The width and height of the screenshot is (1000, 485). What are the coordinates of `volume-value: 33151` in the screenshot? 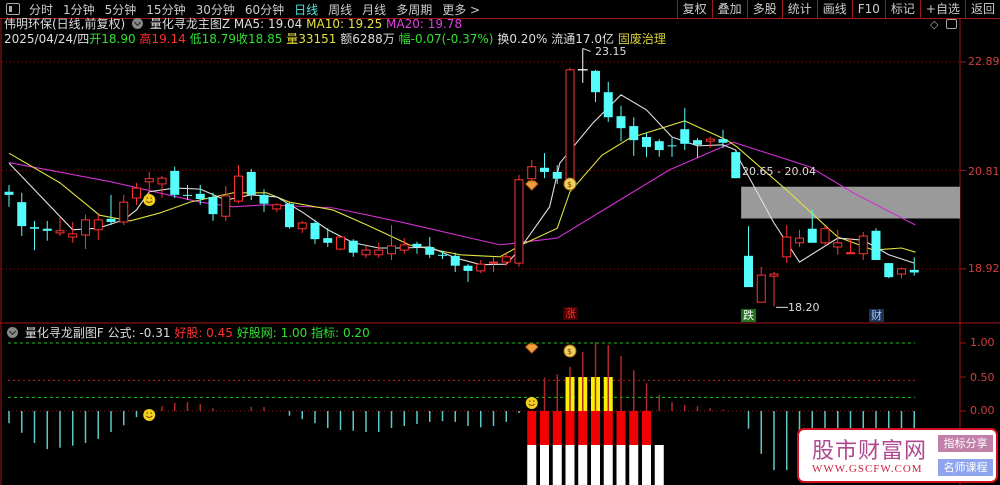 It's located at (317, 39).